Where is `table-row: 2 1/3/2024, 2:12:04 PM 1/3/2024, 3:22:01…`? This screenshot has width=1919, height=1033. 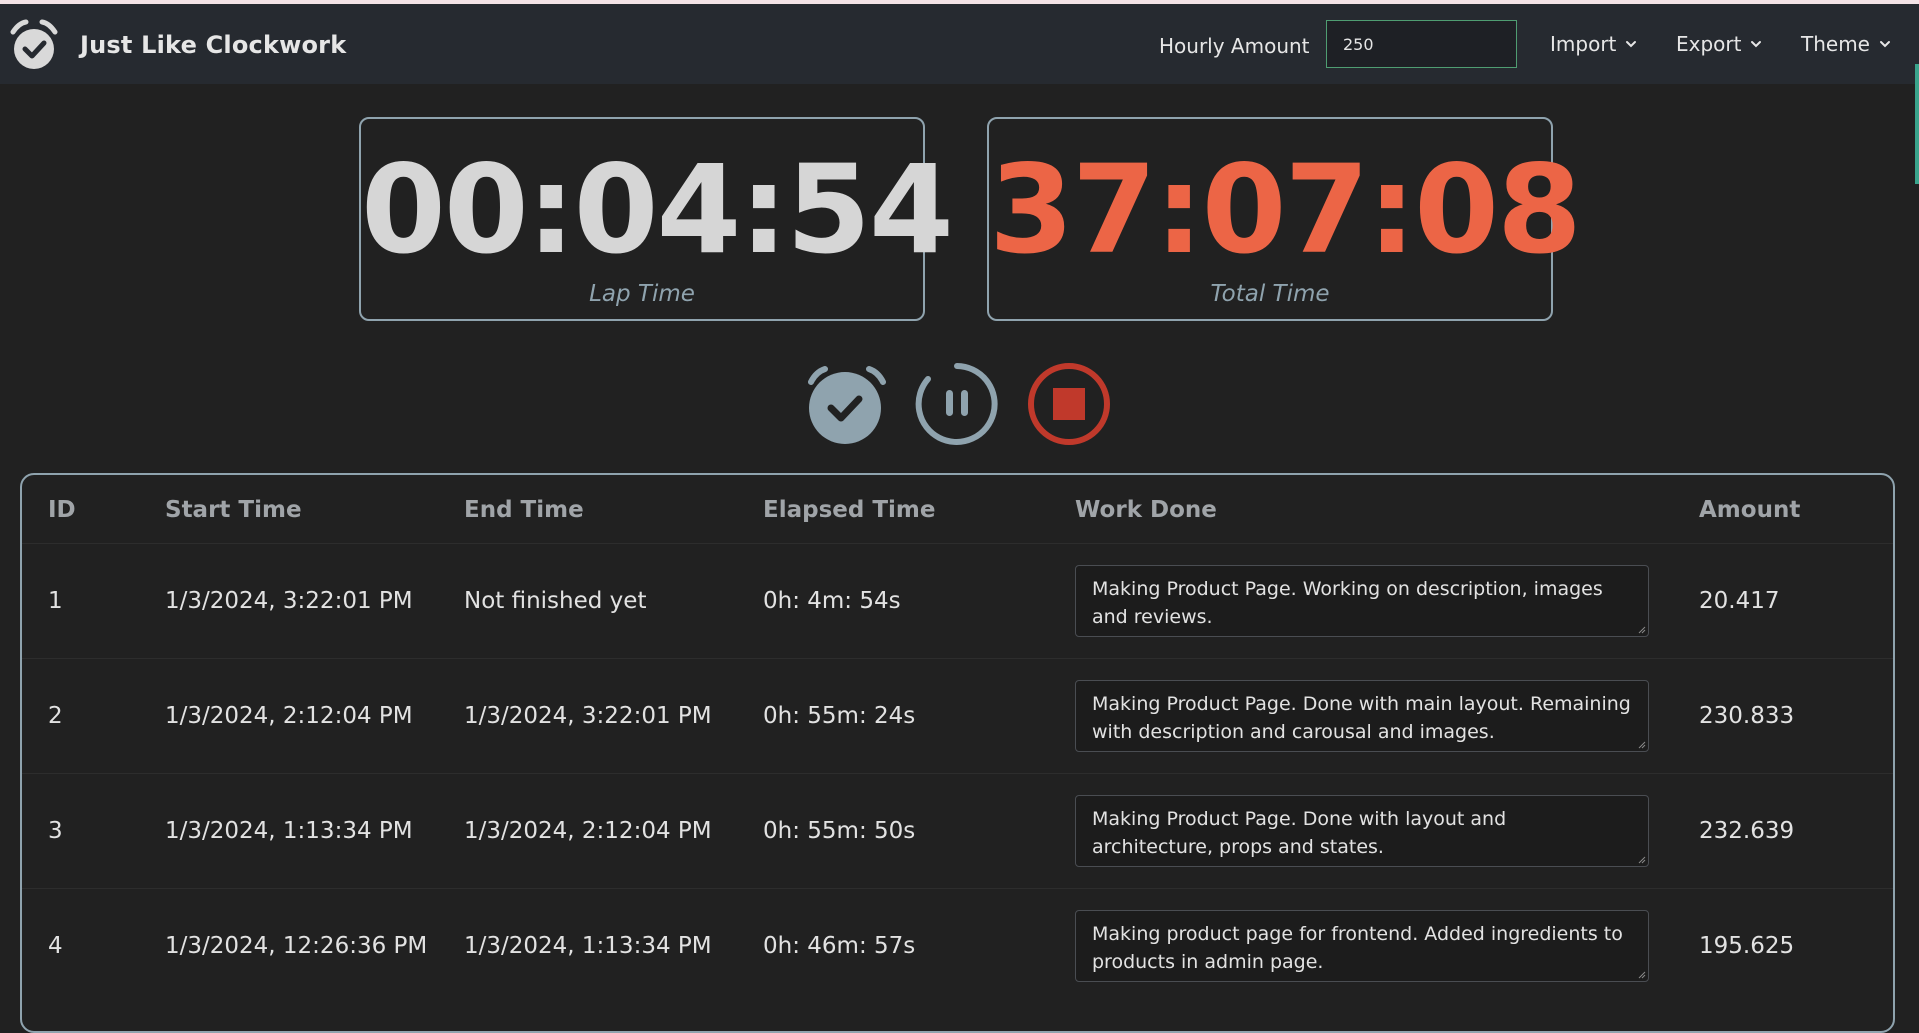 table-row: 2 1/3/2024, 2:12:04 PM 1/3/2024, 3:22:01… is located at coordinates (957, 715).